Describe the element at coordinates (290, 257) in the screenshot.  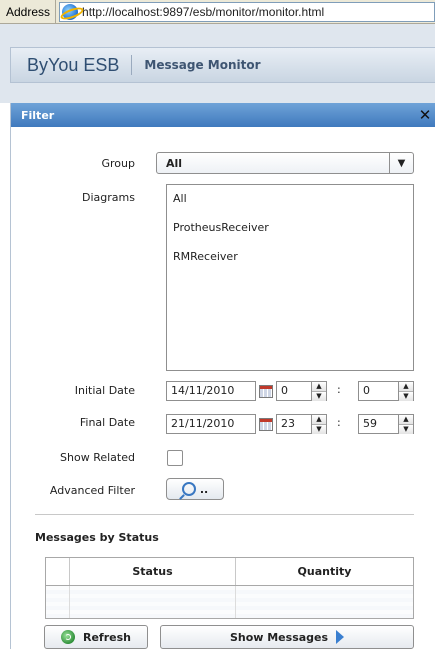
I see `diagram-item-rmreceiver: RMReceiver` at that location.